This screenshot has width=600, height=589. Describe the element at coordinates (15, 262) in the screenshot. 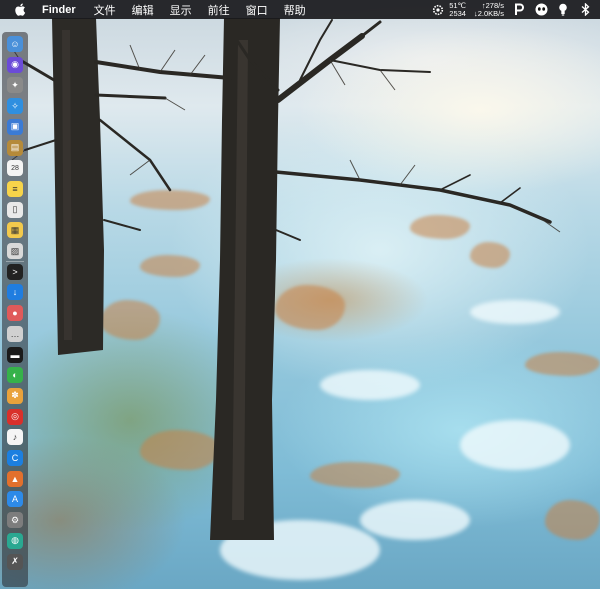

I see `dock-divider` at that location.